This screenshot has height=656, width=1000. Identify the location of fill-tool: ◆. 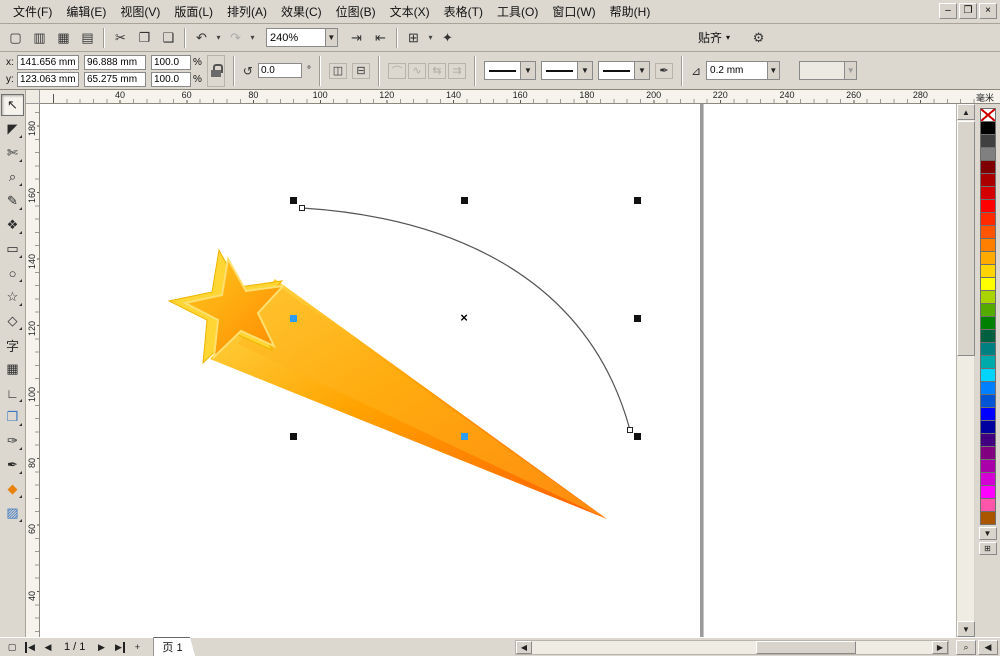
(12, 489).